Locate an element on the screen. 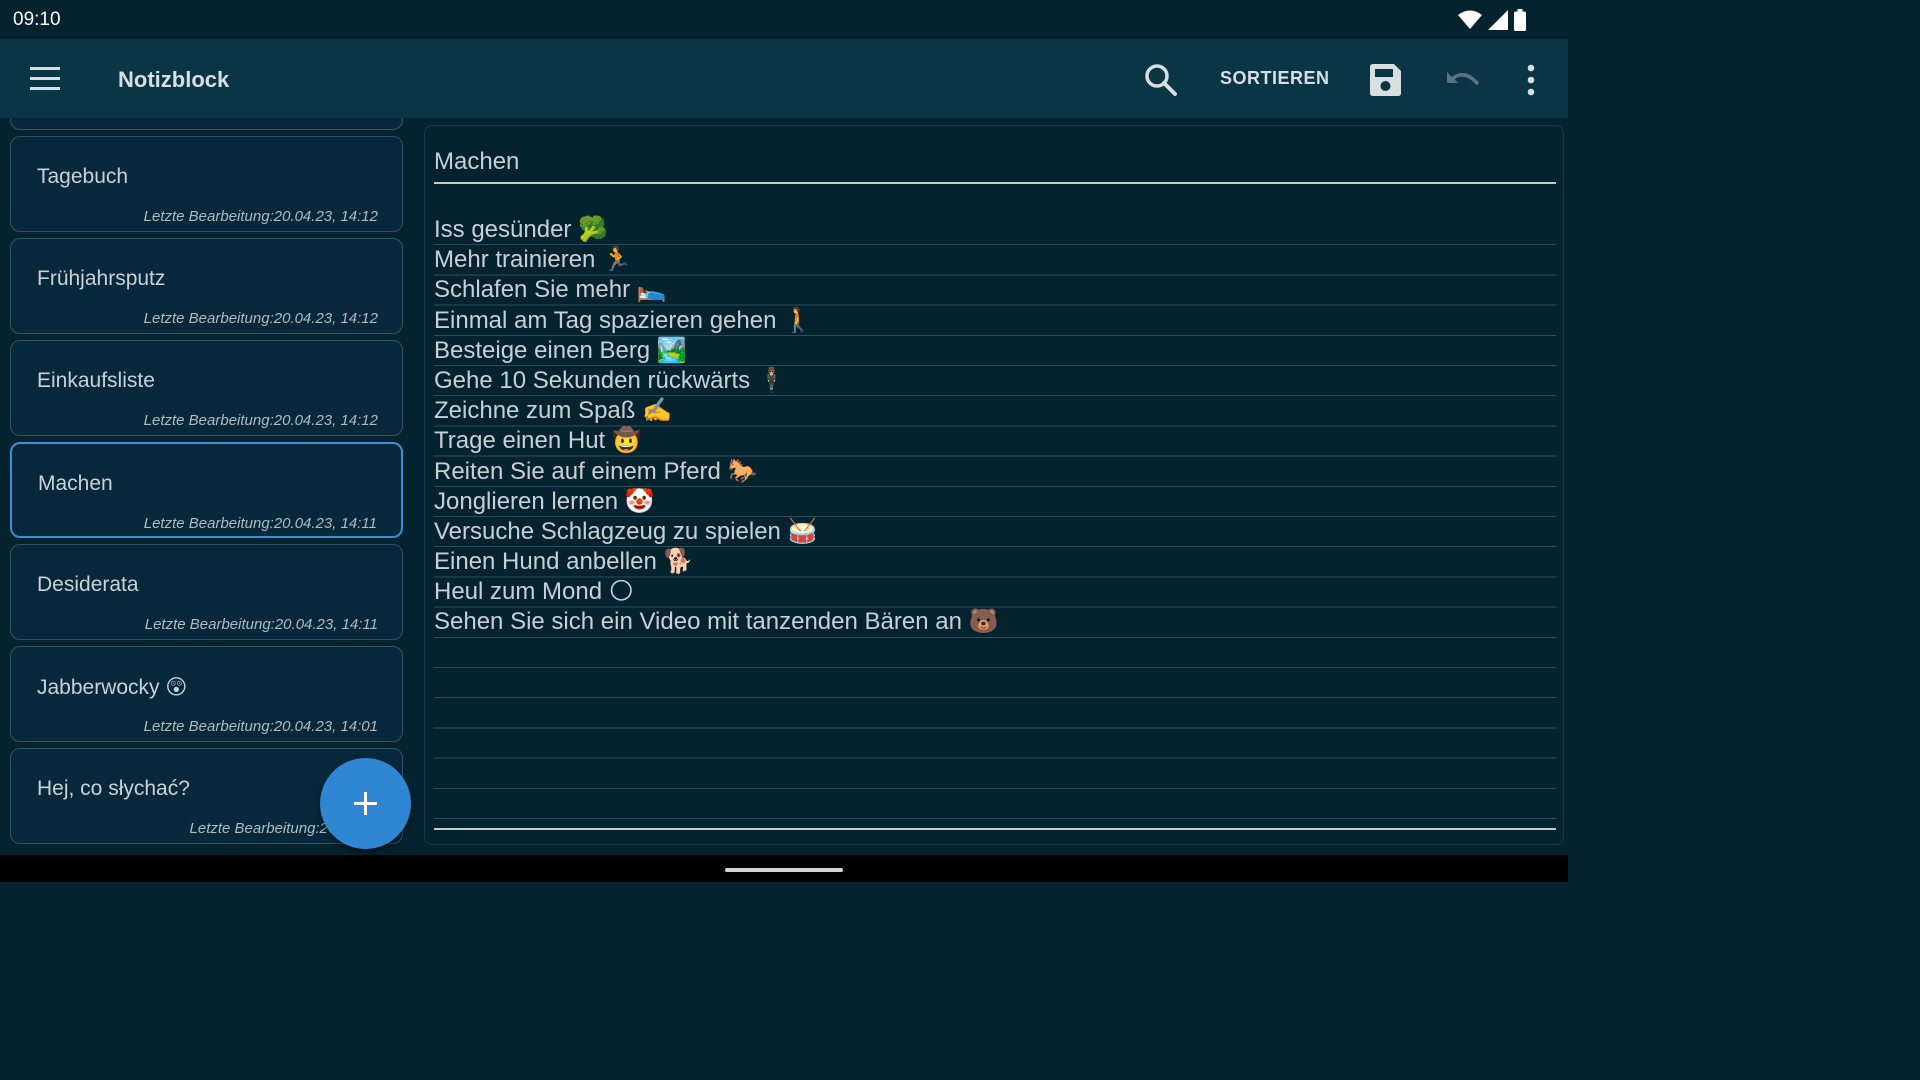 The image size is (1920, 1080). plus-icon is located at coordinates (365, 803).